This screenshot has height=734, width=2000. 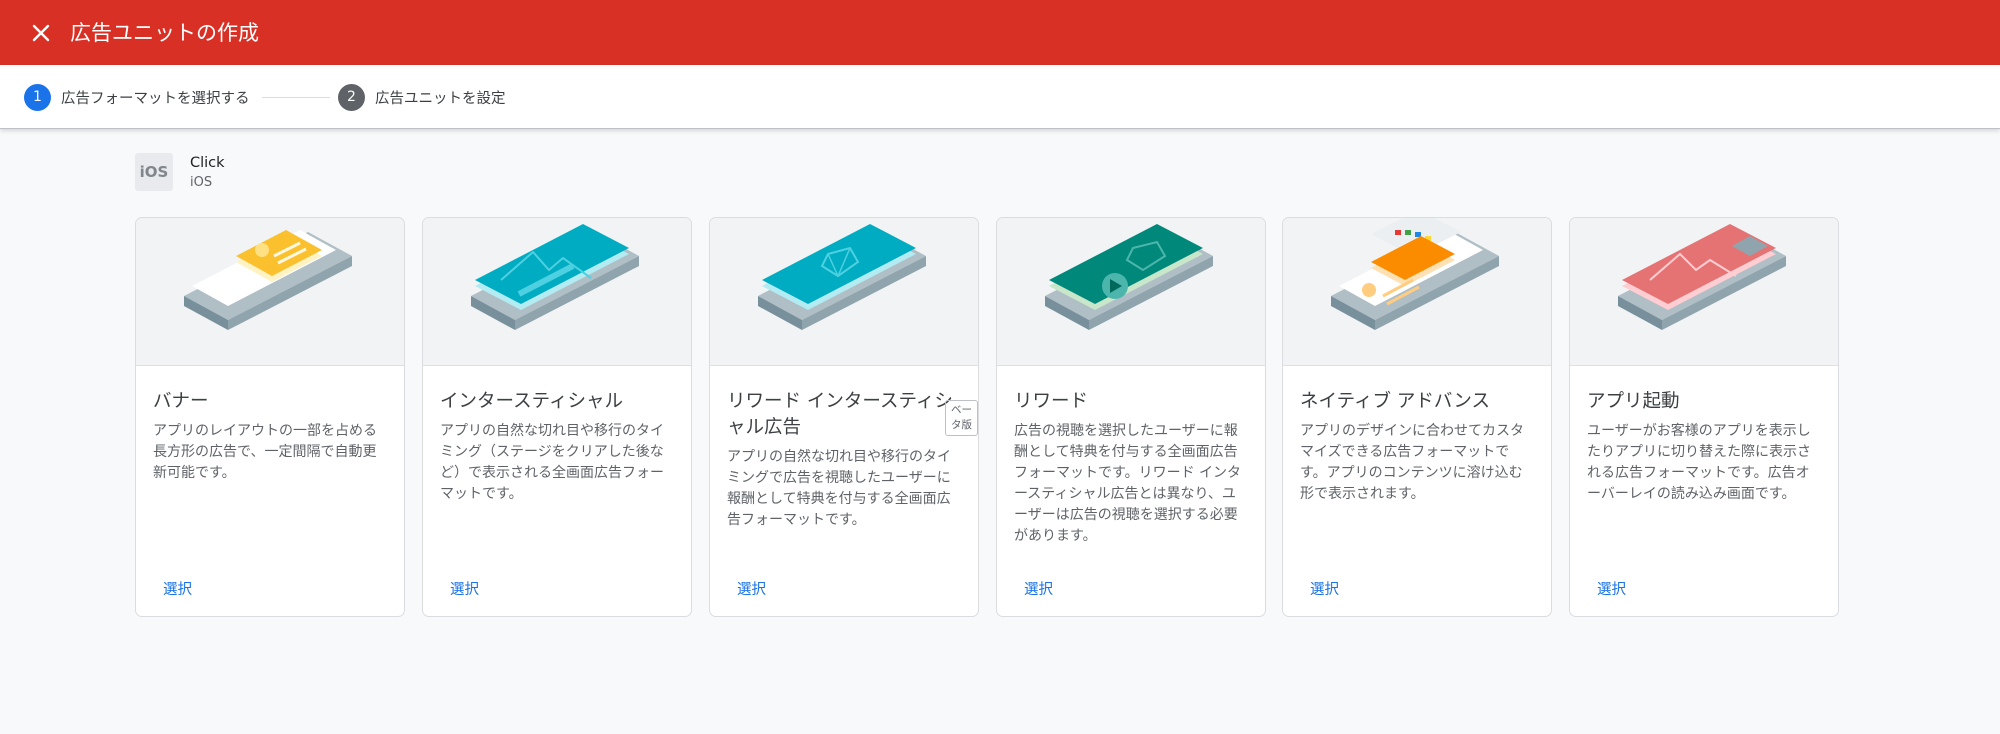 I want to click on interstitial-illustration, so click(x=557, y=292).